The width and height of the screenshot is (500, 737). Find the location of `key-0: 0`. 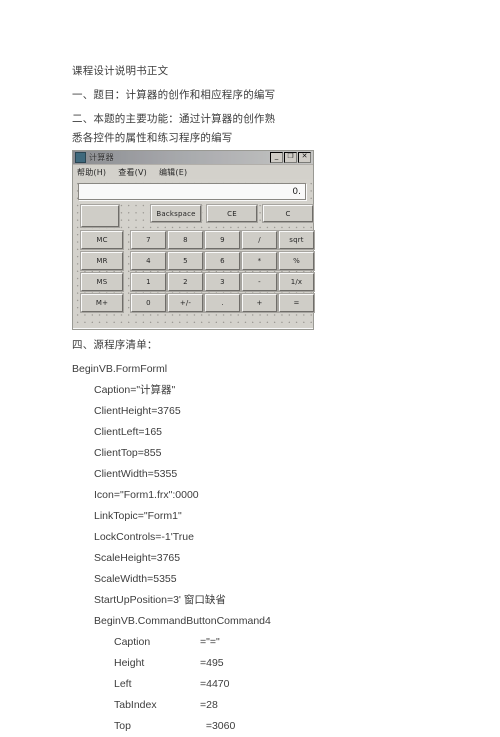

key-0: 0 is located at coordinates (148, 303).